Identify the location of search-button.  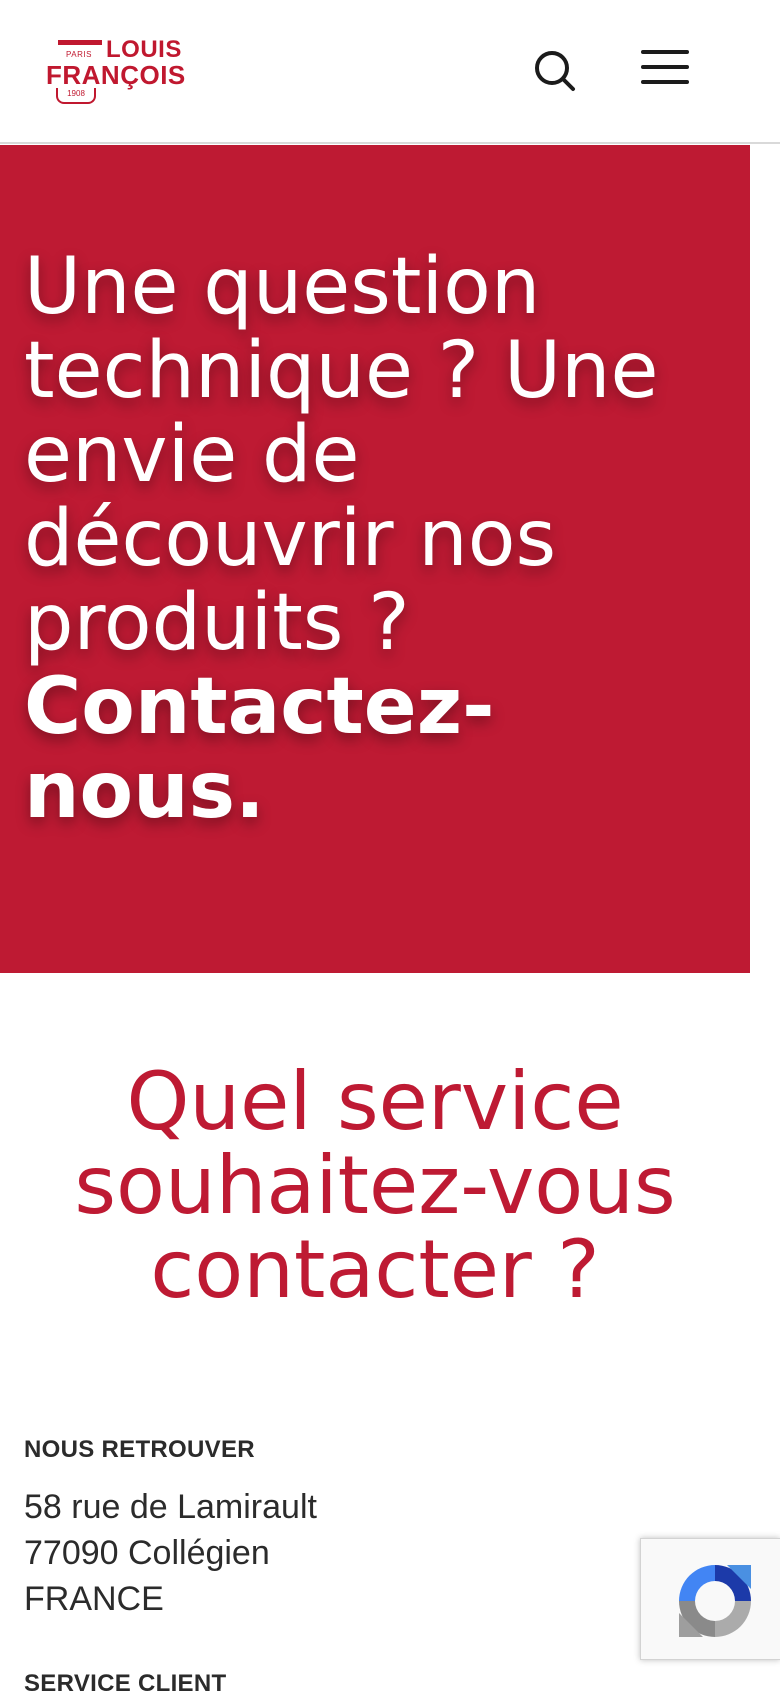
(555, 71).